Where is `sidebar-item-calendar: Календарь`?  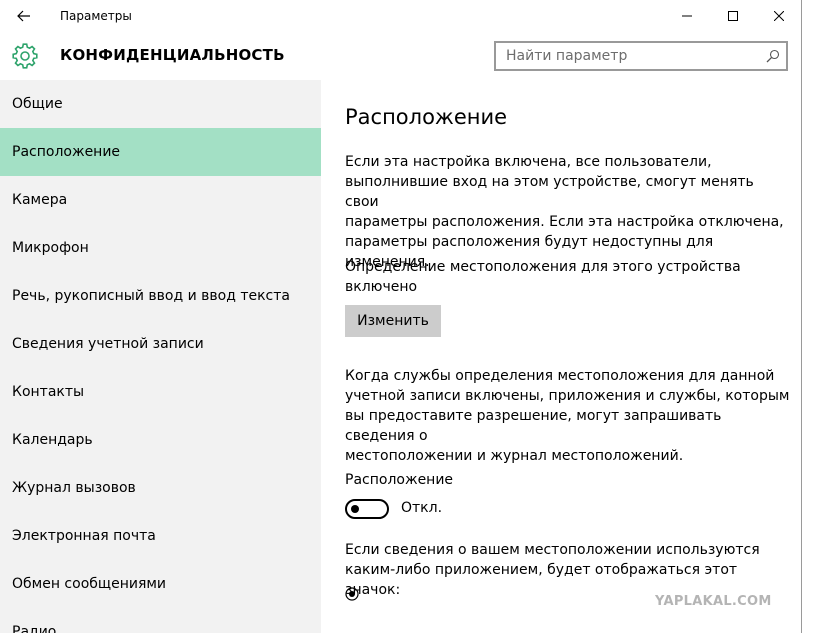 sidebar-item-calendar: Календарь is located at coordinates (160, 440).